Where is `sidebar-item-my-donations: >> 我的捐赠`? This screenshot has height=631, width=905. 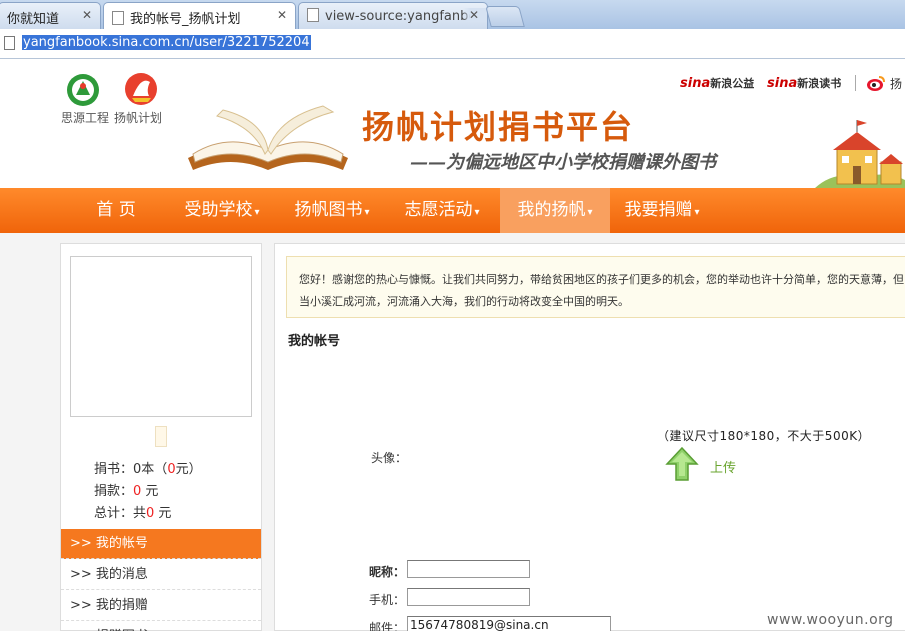 sidebar-item-my-donations: >> 我的捐赠 is located at coordinates (161, 606).